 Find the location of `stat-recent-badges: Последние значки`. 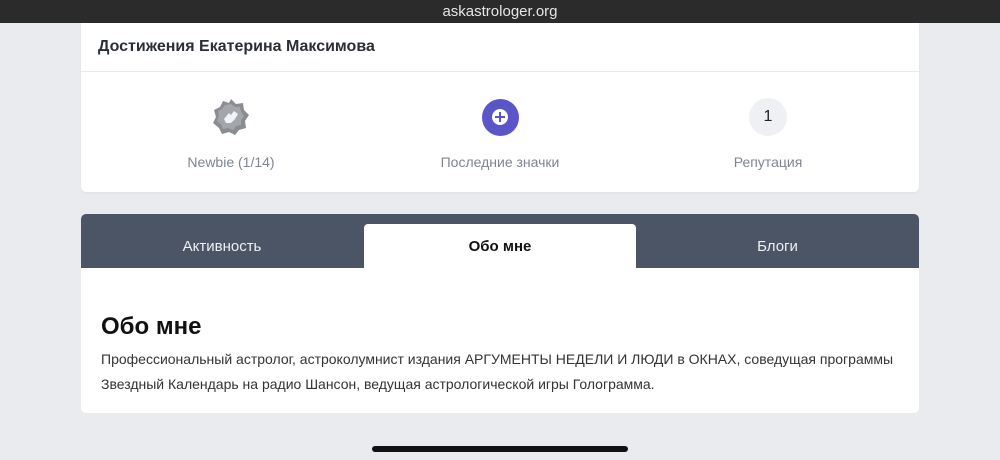

stat-recent-badges: Последние значки is located at coordinates (500, 133).